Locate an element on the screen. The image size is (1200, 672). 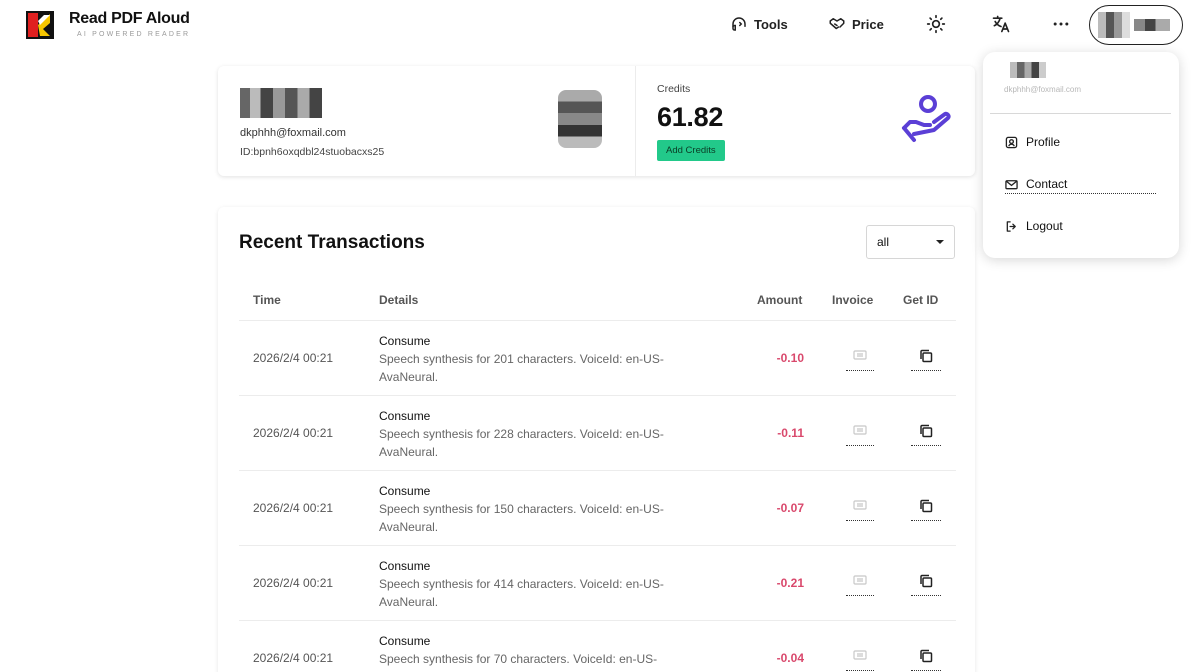
column-header-details: Details is located at coordinates (399, 300).